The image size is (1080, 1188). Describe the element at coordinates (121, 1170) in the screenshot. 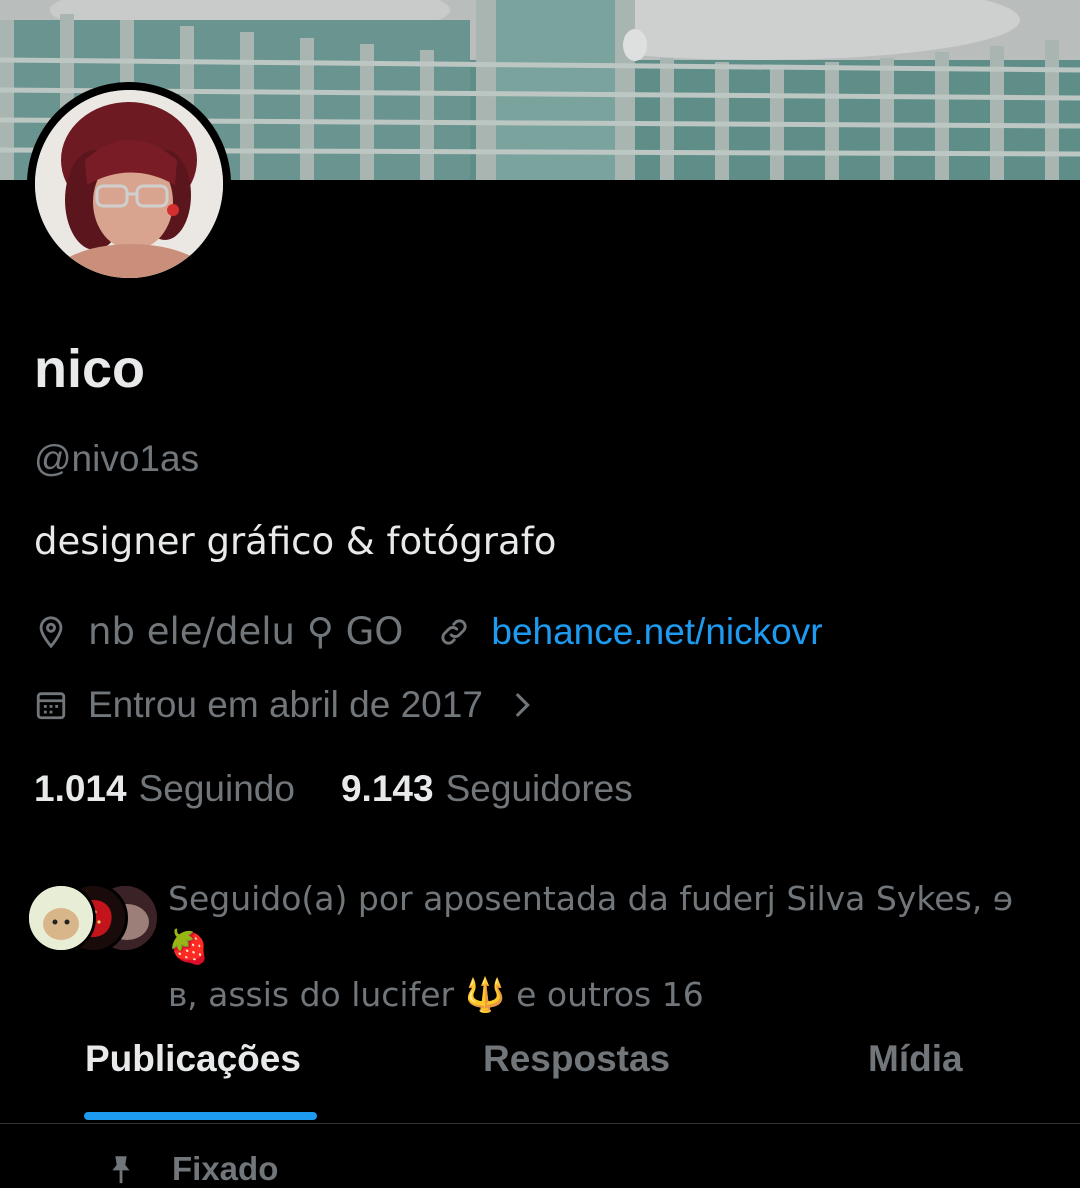

I see `pin-icon` at that location.